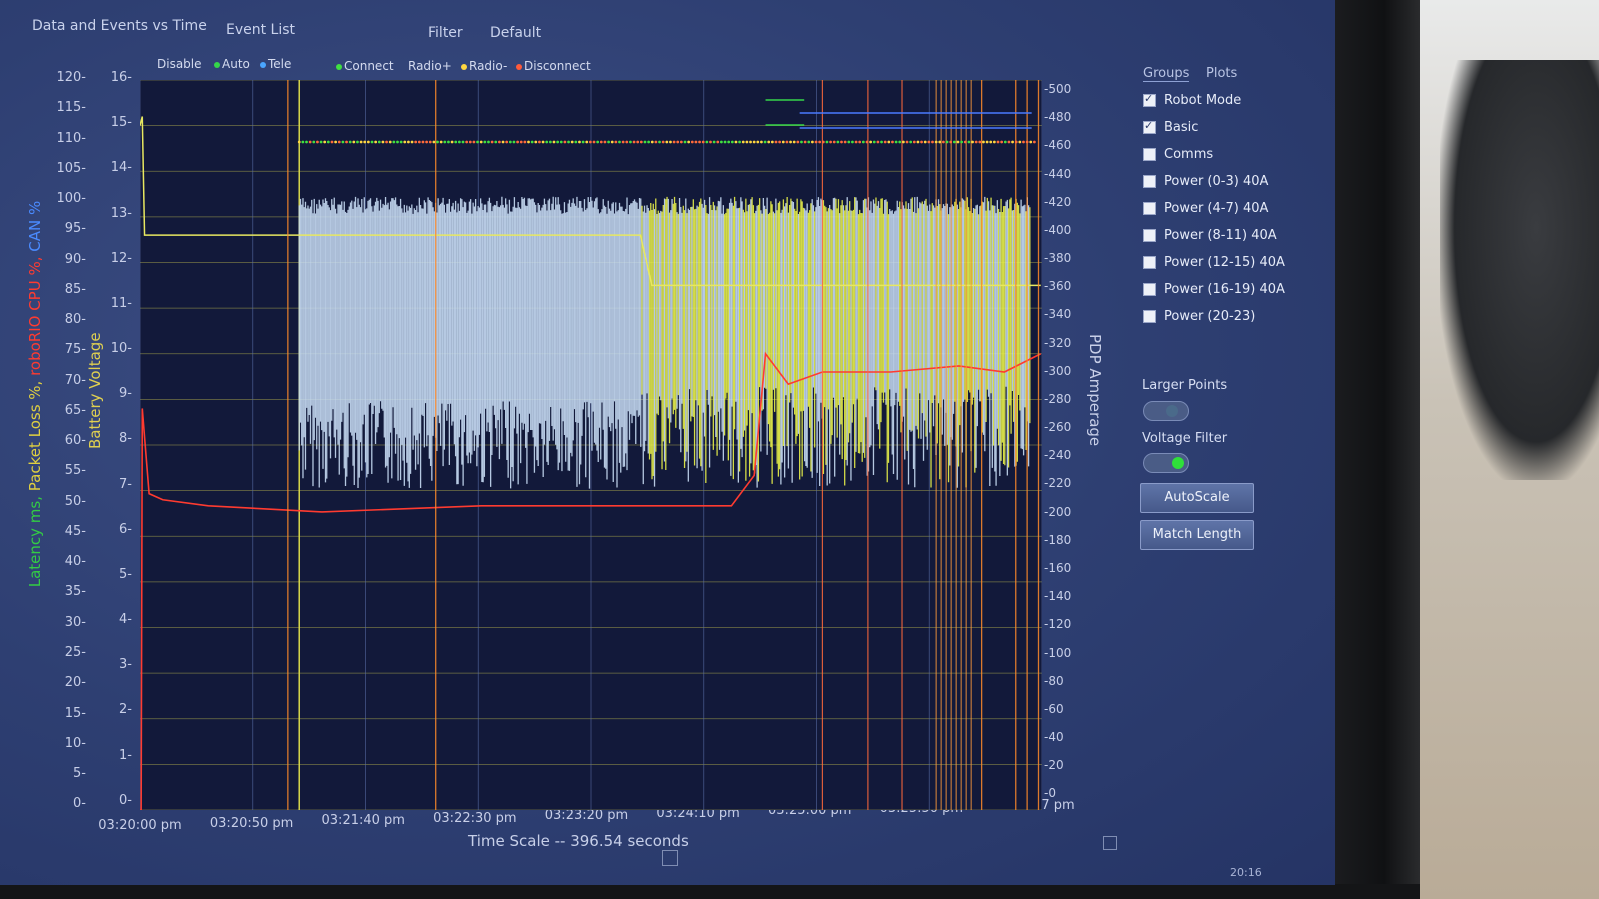 The image size is (1599, 899). I want to click on voltage-axis-tick: 4-, so click(125, 620).